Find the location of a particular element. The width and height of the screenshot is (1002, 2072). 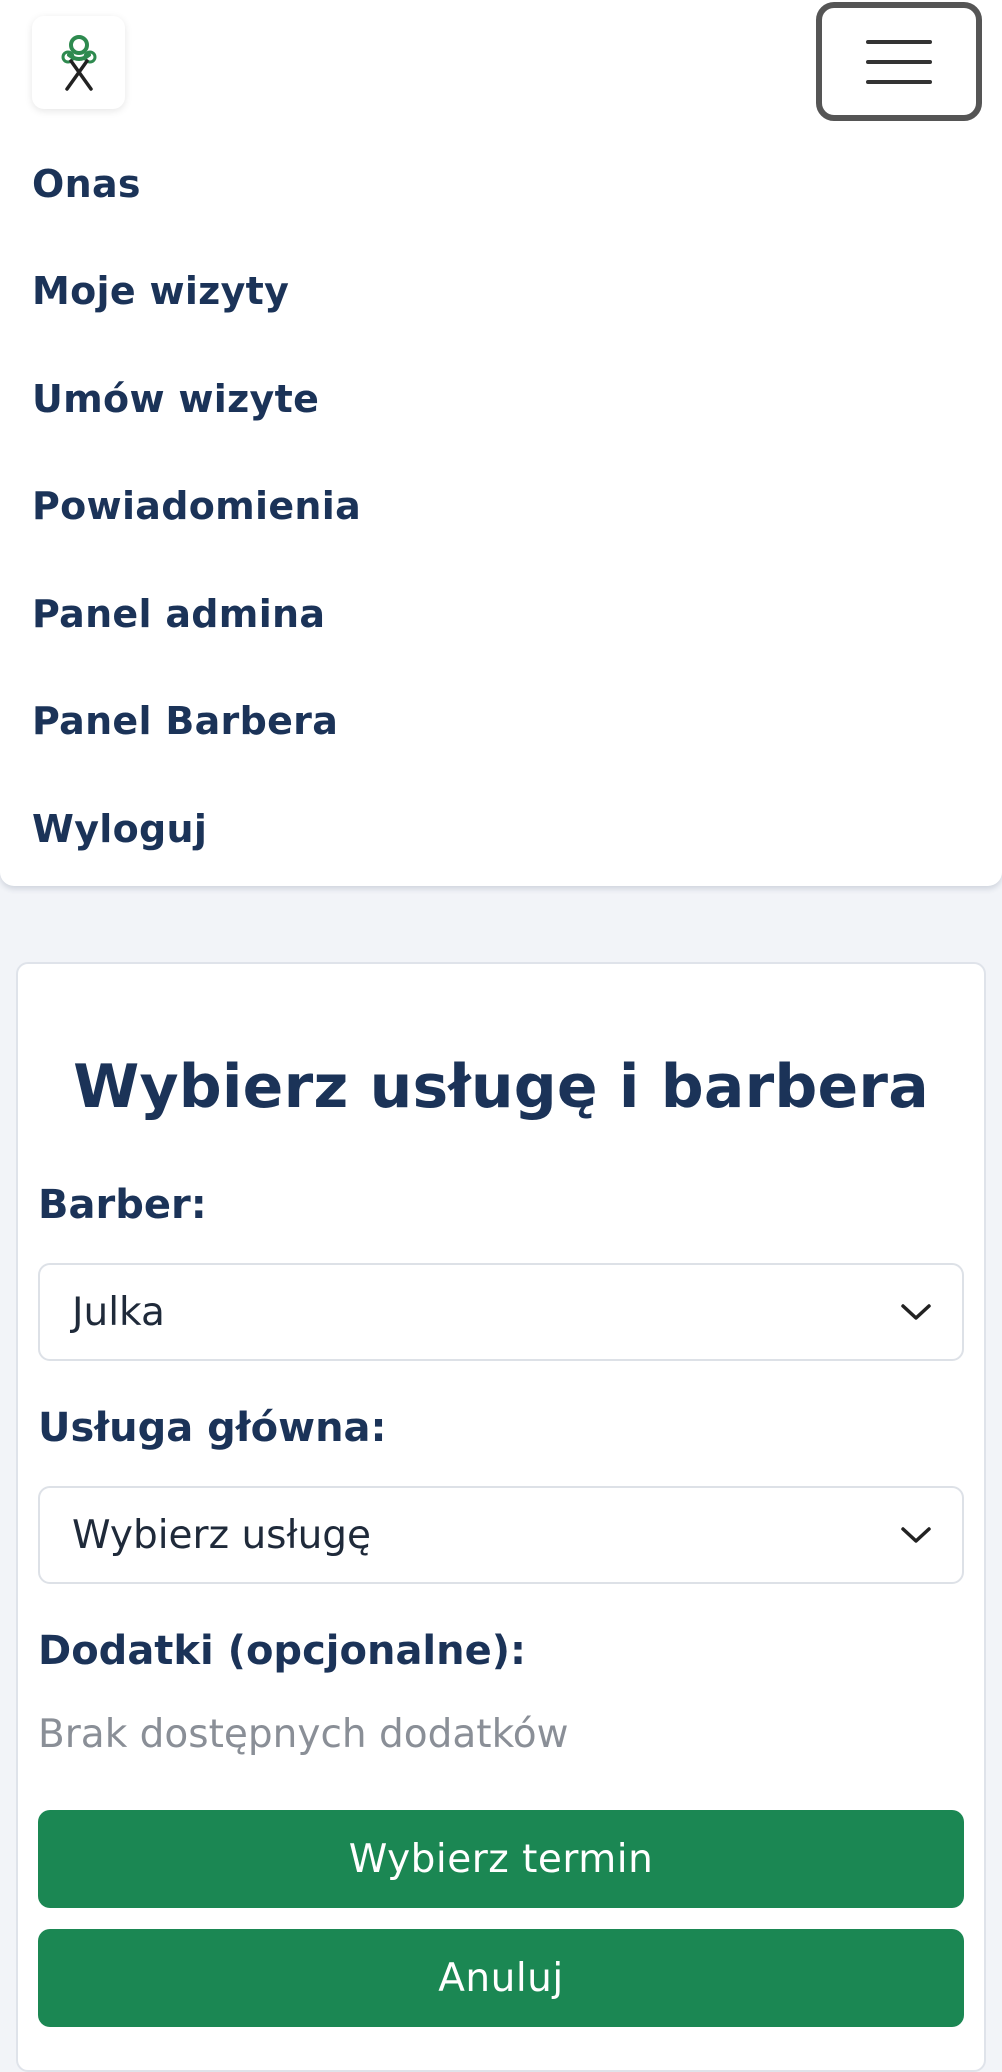

nav-item-panel-admina: Panel admina is located at coordinates (196, 614).